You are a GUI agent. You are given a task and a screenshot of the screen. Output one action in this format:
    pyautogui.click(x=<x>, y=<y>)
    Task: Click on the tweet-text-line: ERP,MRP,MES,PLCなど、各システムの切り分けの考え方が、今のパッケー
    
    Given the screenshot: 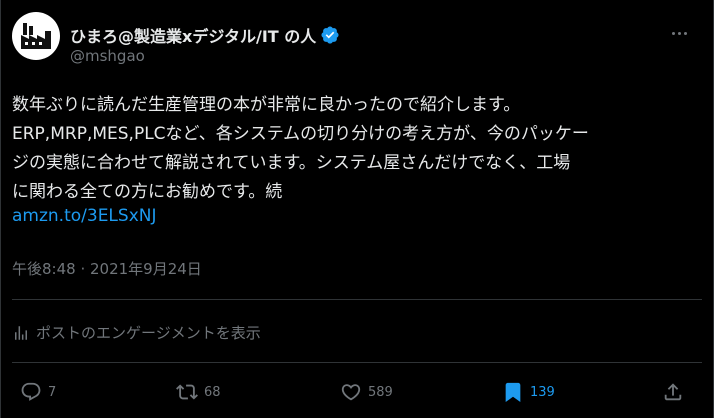 What is the action you would take?
    pyautogui.click(x=300, y=134)
    